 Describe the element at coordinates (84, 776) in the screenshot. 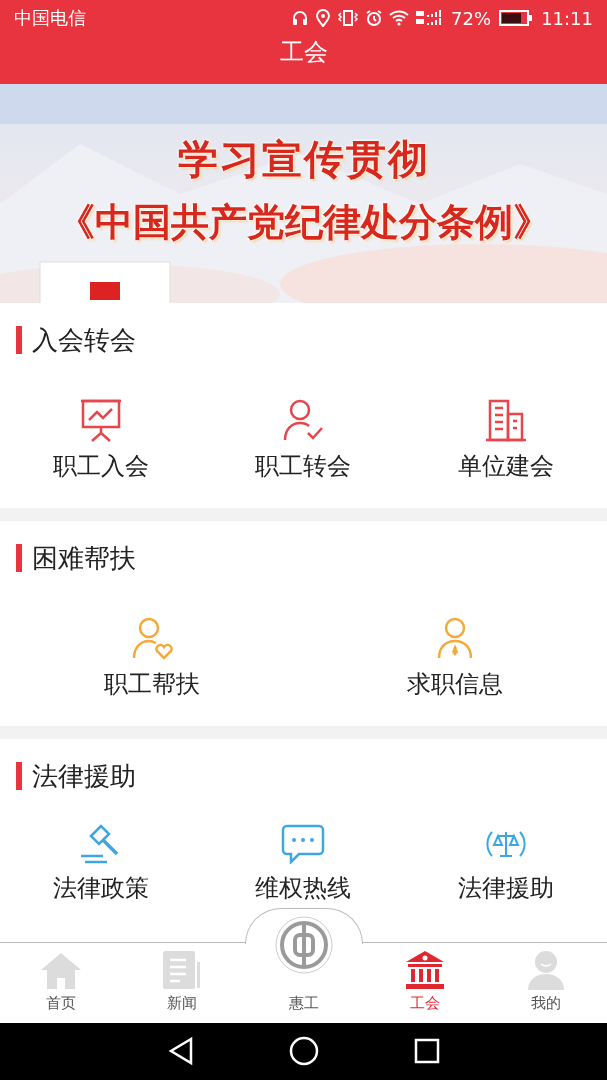

I see `section-title: 法律援助` at that location.